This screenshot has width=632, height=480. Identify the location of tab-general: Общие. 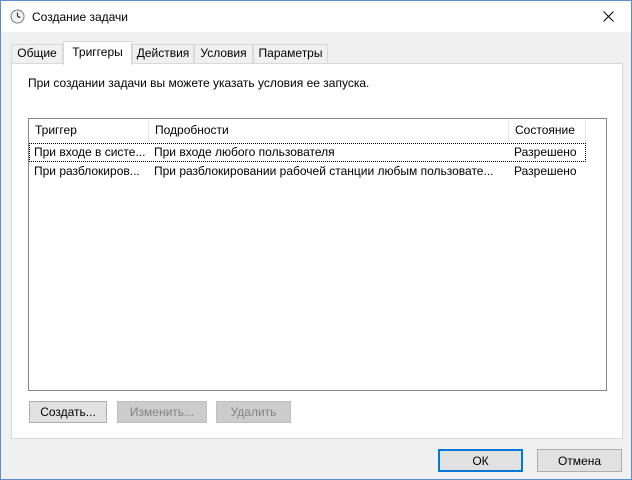
(37, 54).